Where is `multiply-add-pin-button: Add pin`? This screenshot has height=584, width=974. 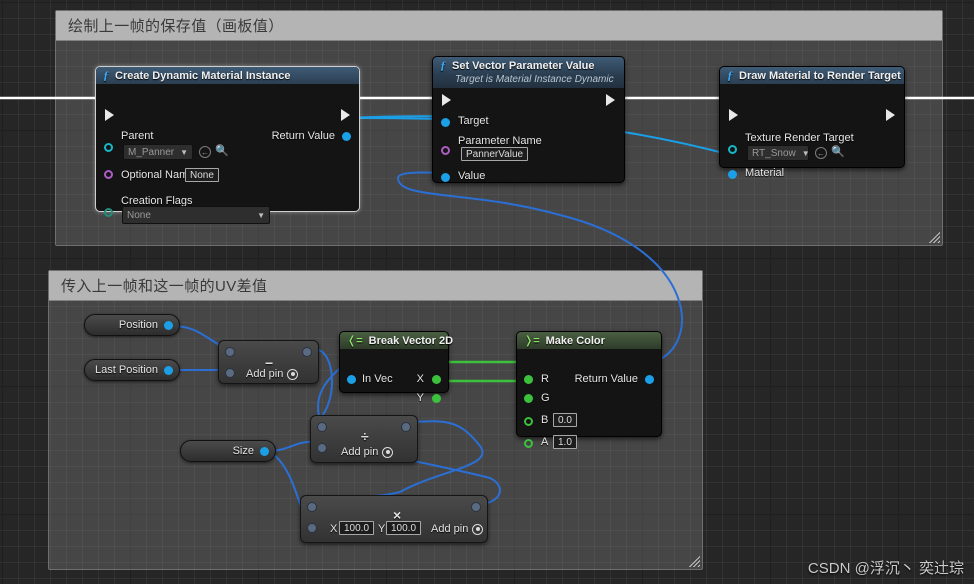
multiply-add-pin-button: Add pin is located at coordinates (457, 529).